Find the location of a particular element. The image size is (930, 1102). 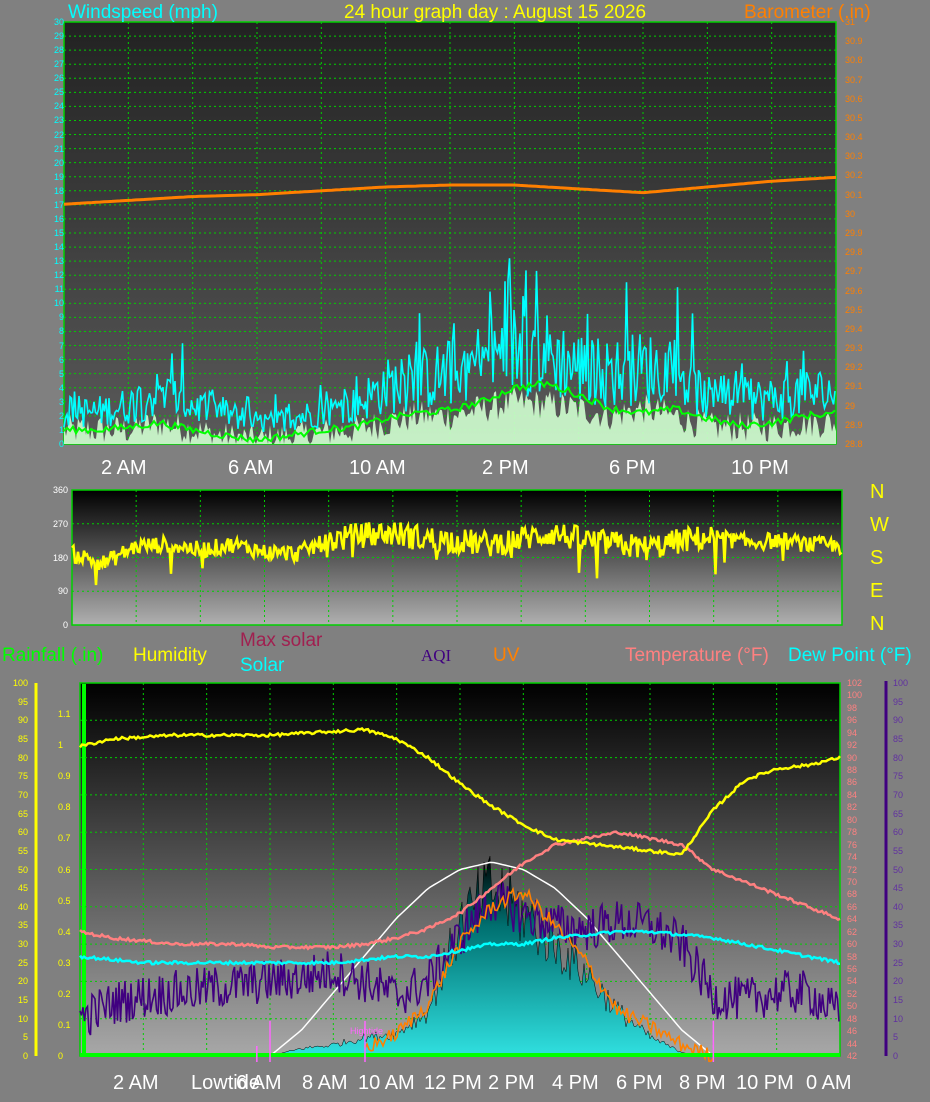

aqi-ytick: 30 is located at coordinates (898, 944).